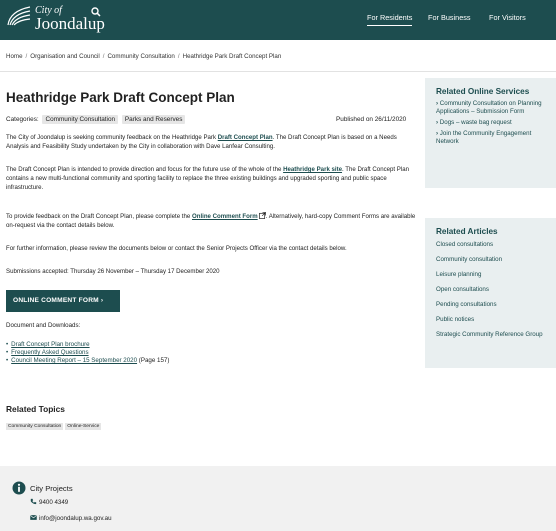  I want to click on service-link: › Join the Community Engagement Network, so click(491, 138).